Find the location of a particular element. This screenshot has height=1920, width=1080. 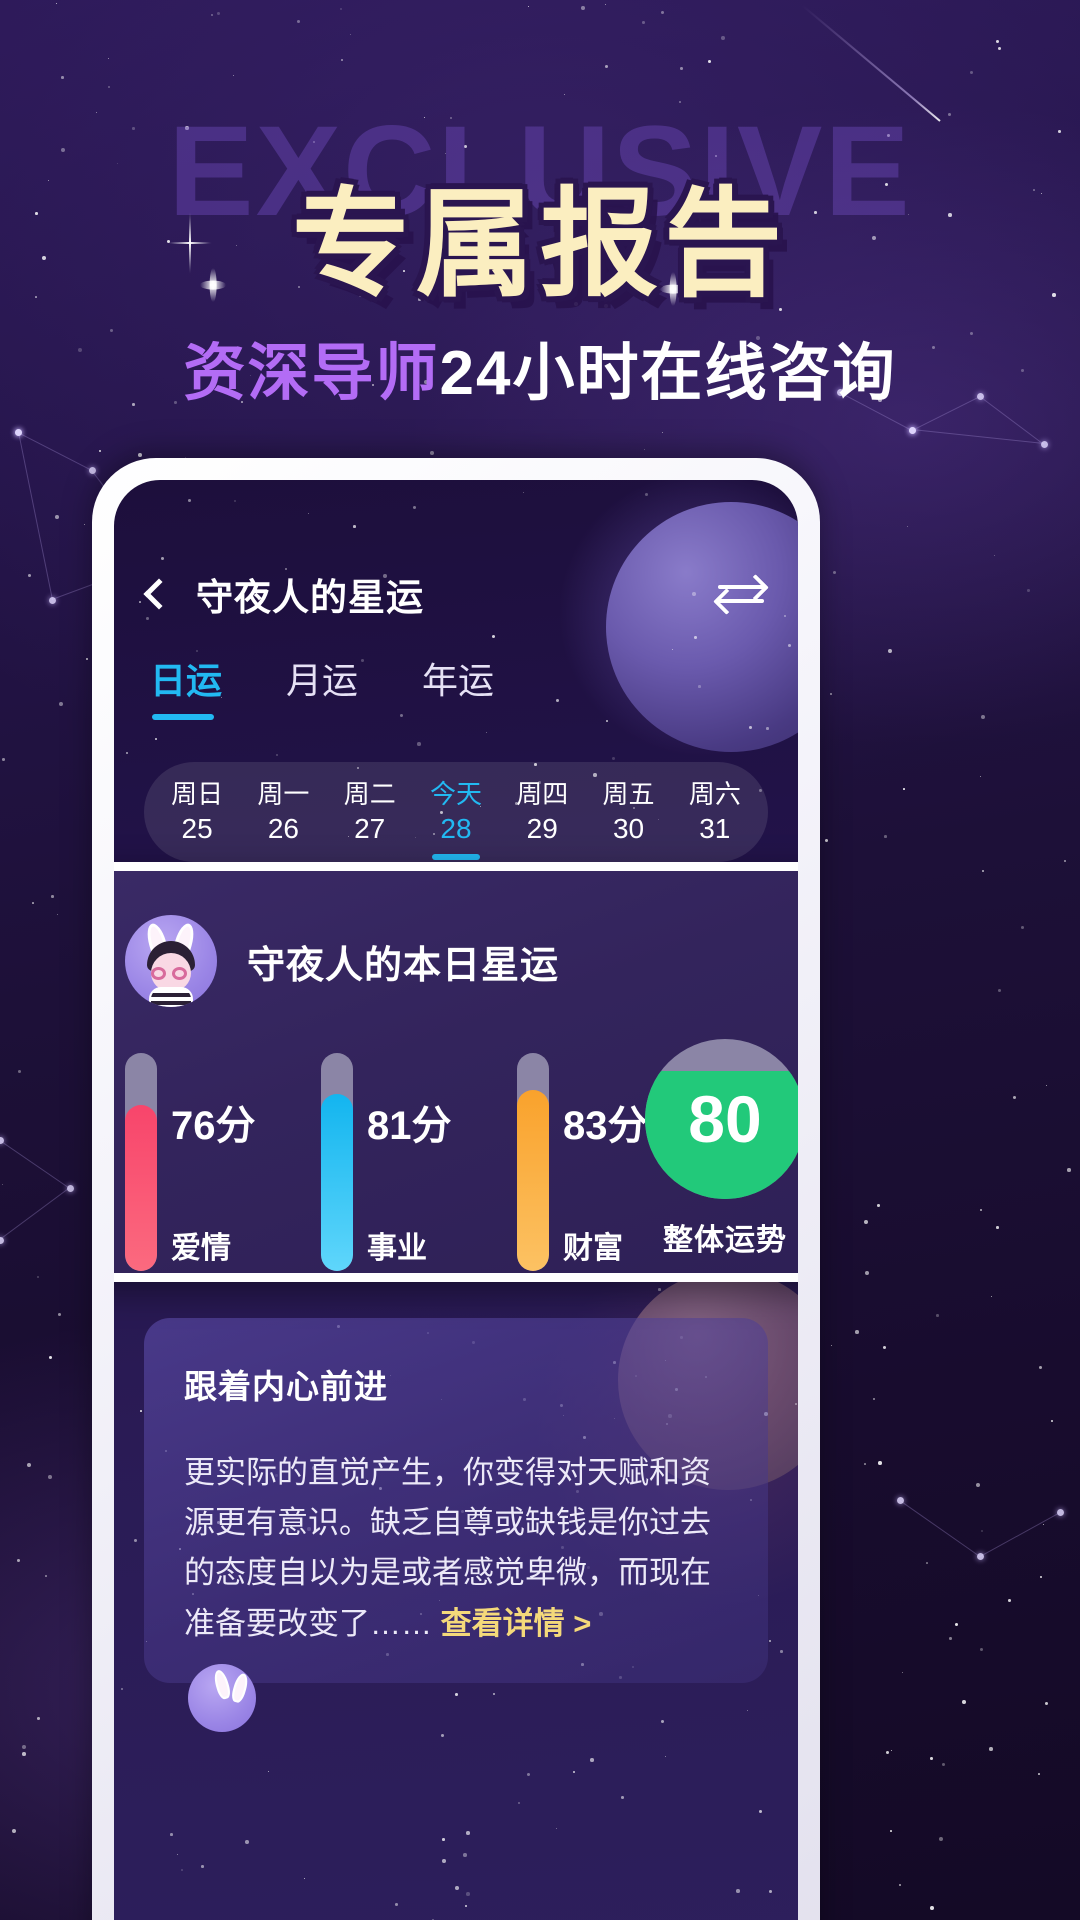

tab-yearly-label: 年运 is located at coordinates (458, 680).